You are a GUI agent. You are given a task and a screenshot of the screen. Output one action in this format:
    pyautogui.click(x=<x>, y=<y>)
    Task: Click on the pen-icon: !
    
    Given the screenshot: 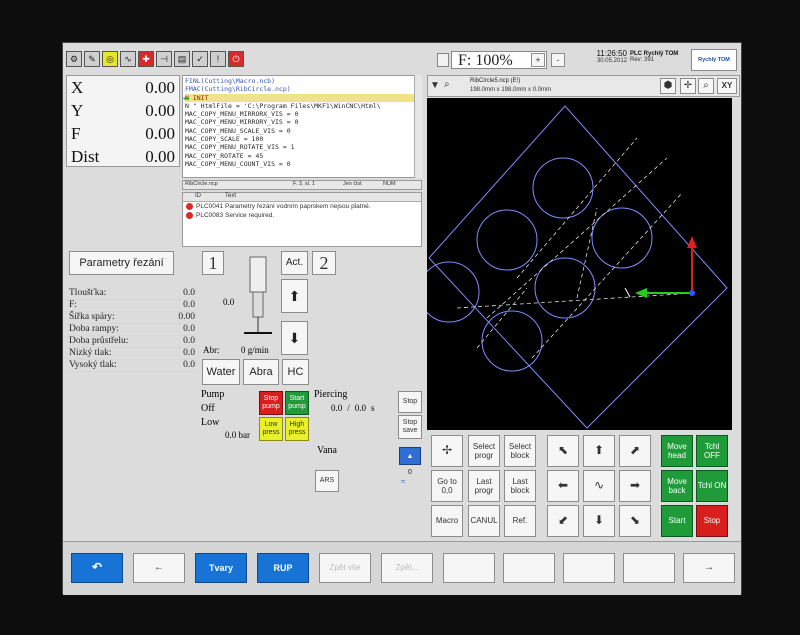 What is the action you would take?
    pyautogui.click(x=218, y=59)
    